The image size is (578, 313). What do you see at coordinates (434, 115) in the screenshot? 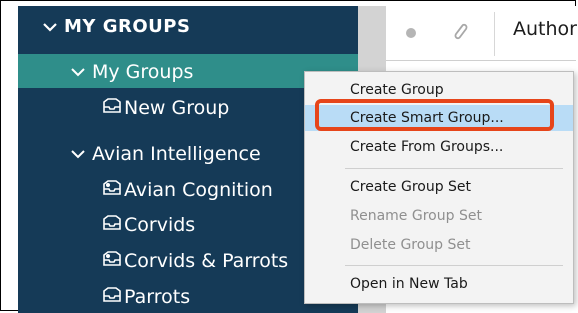
I see `callout-highlight-box` at bounding box center [434, 115].